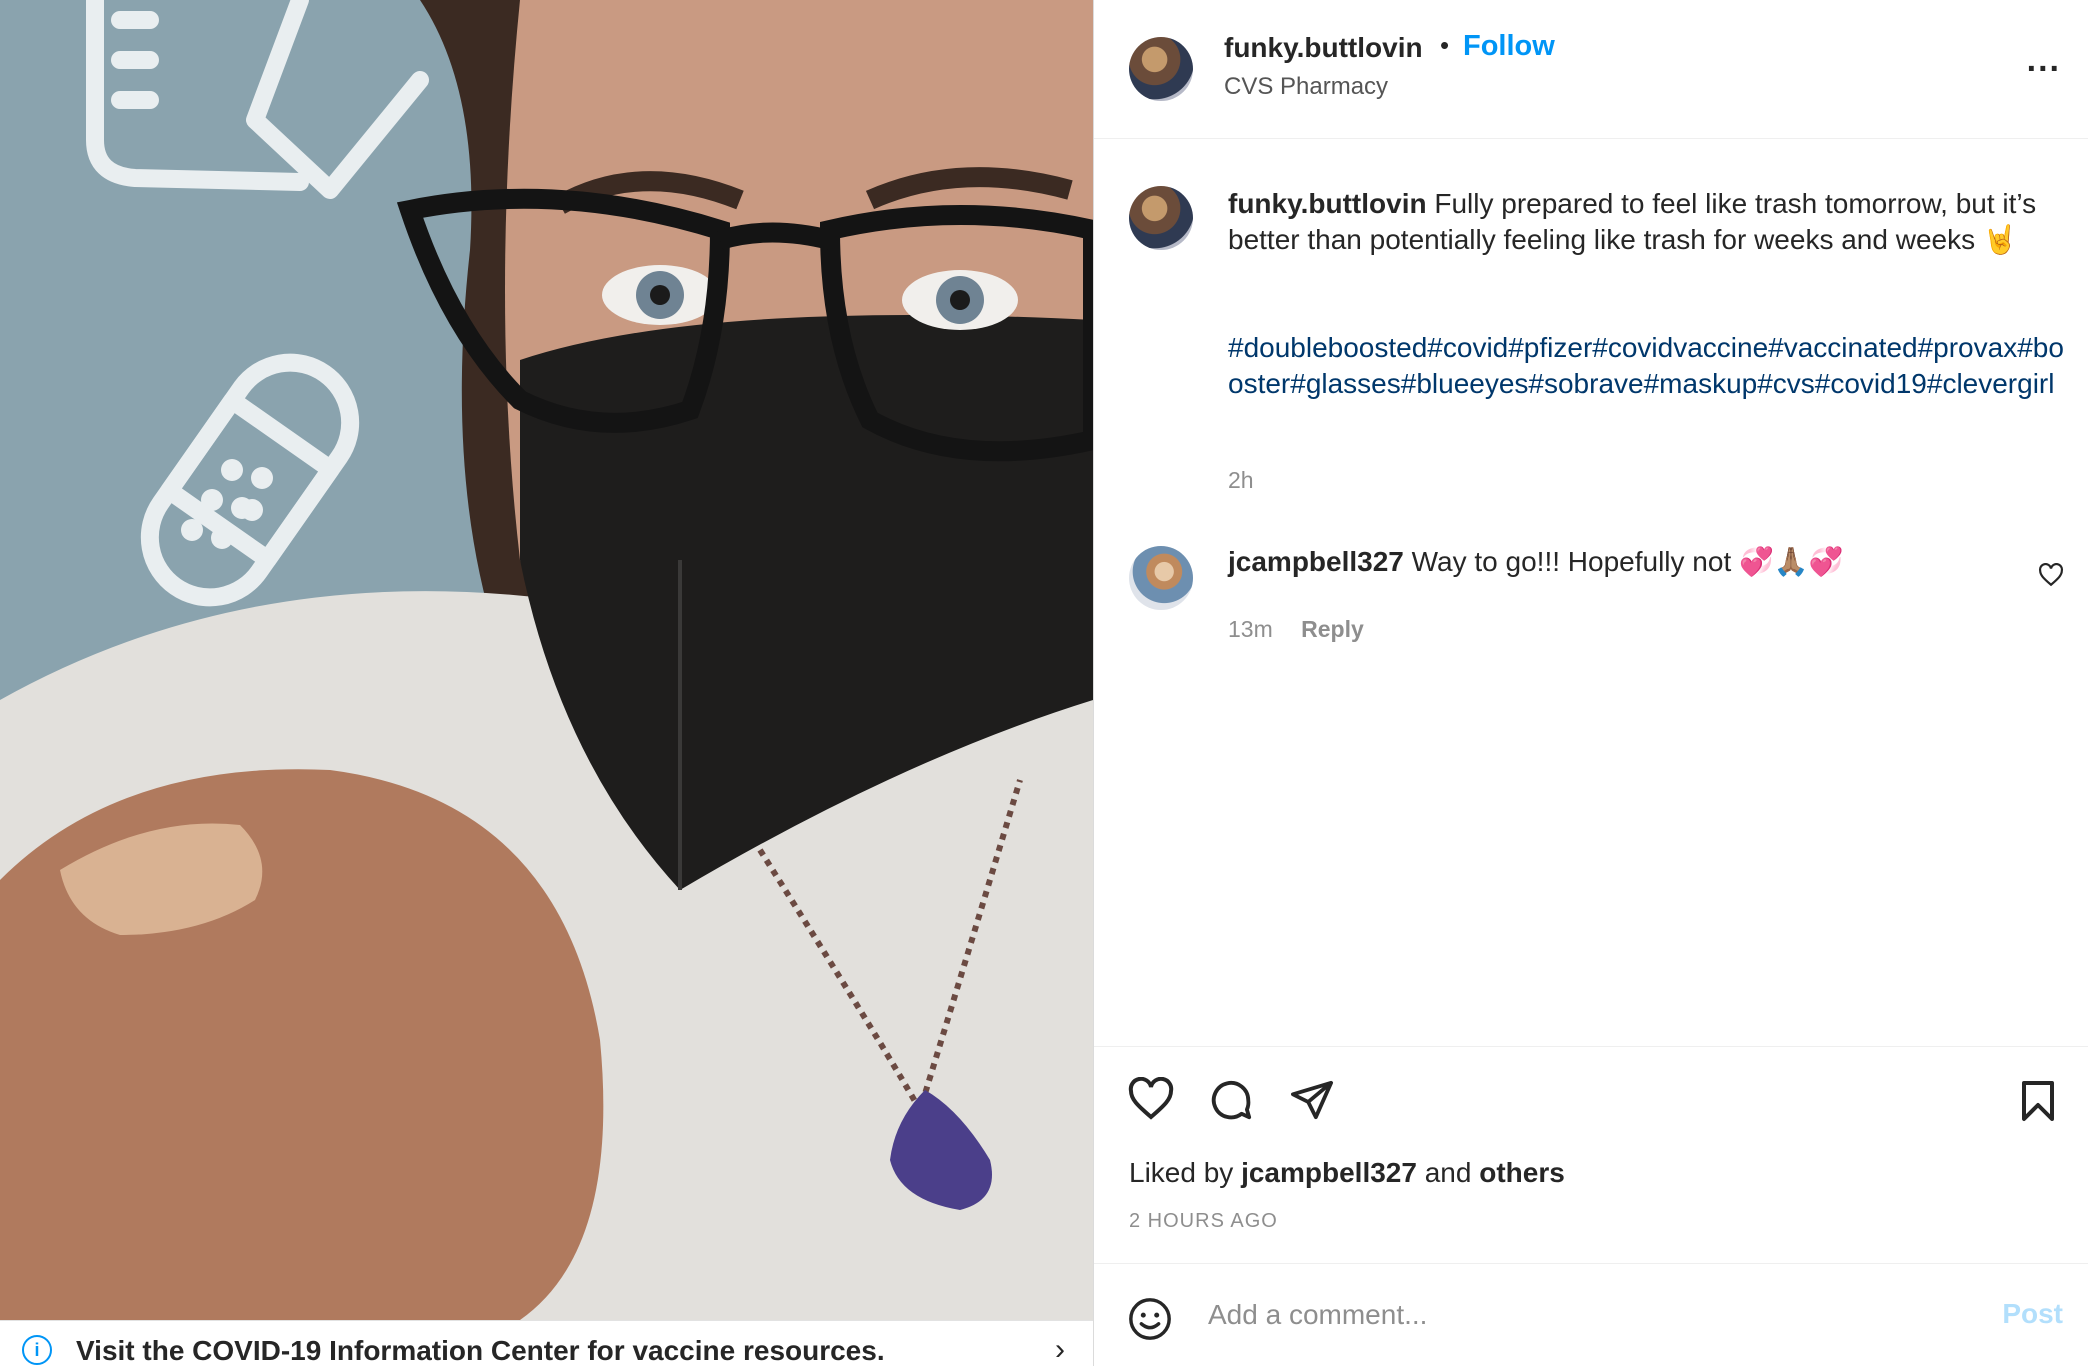 The width and height of the screenshot is (2088, 1366). I want to click on like-heart-icon, so click(1151, 1101).